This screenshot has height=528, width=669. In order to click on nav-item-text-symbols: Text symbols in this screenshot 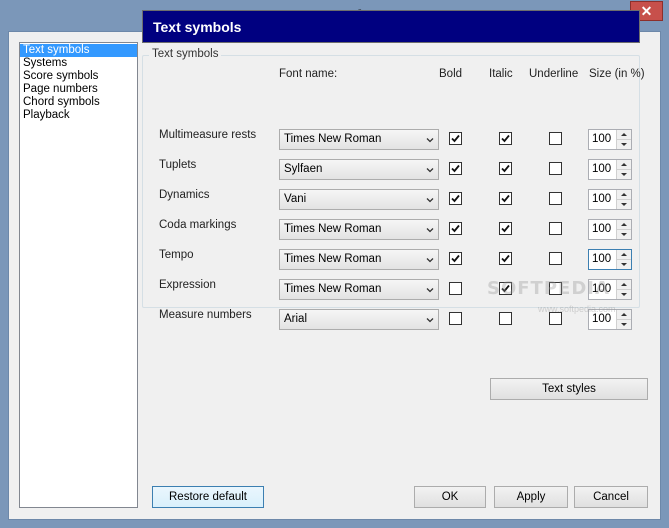, I will do `click(78, 50)`.